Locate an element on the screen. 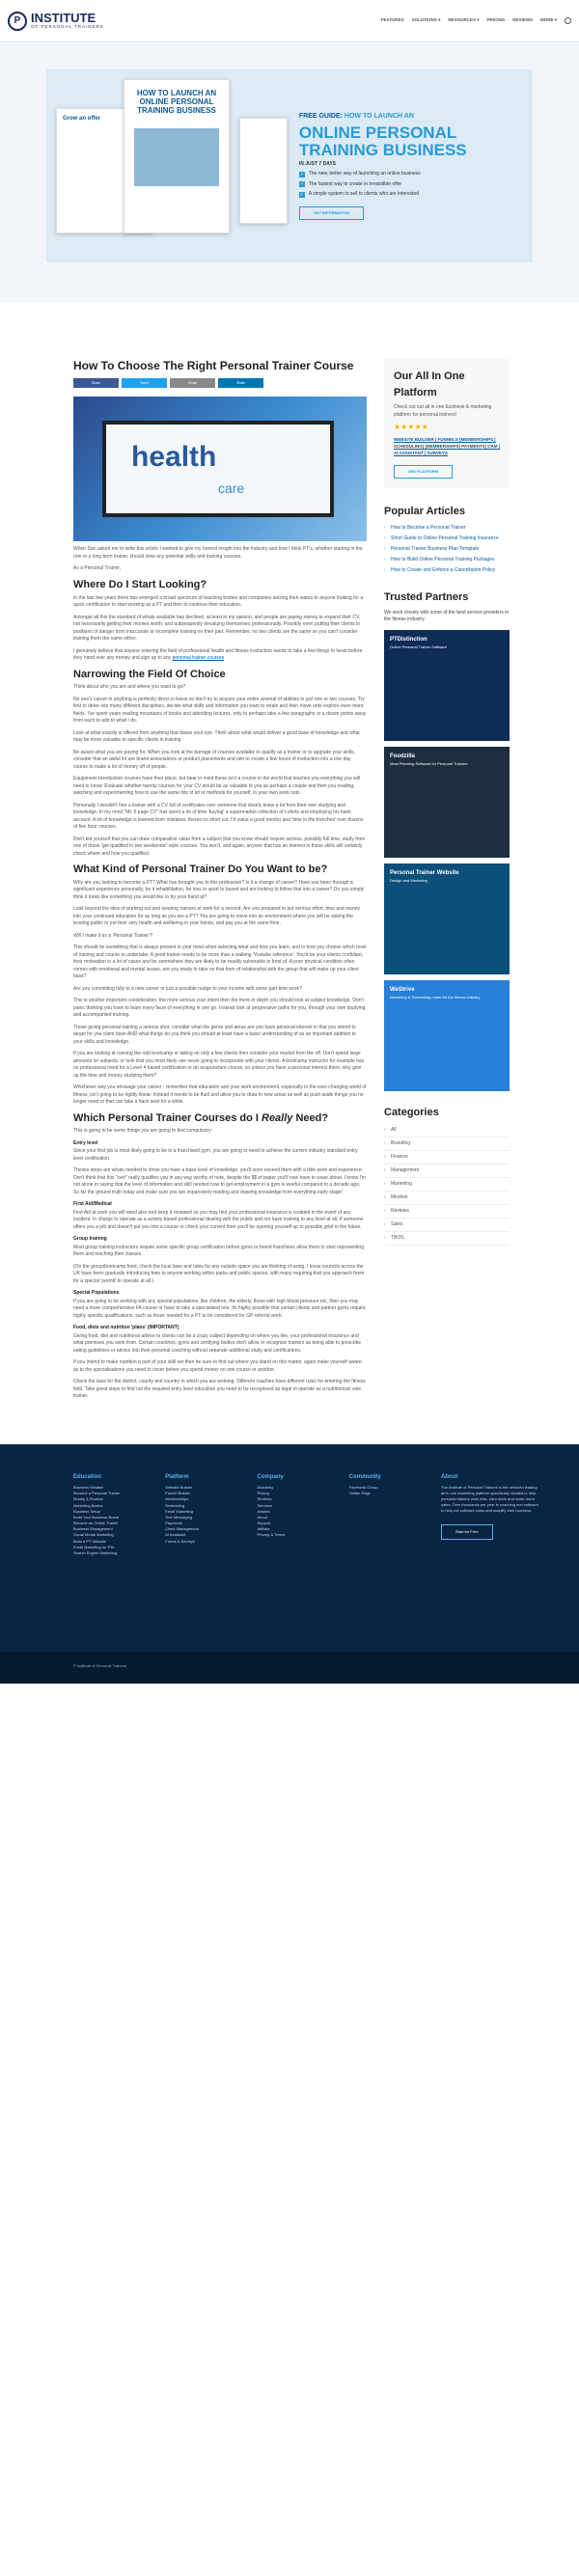 This screenshot has height=2576, width=579. category-link: Marketing is located at coordinates (447, 1185).